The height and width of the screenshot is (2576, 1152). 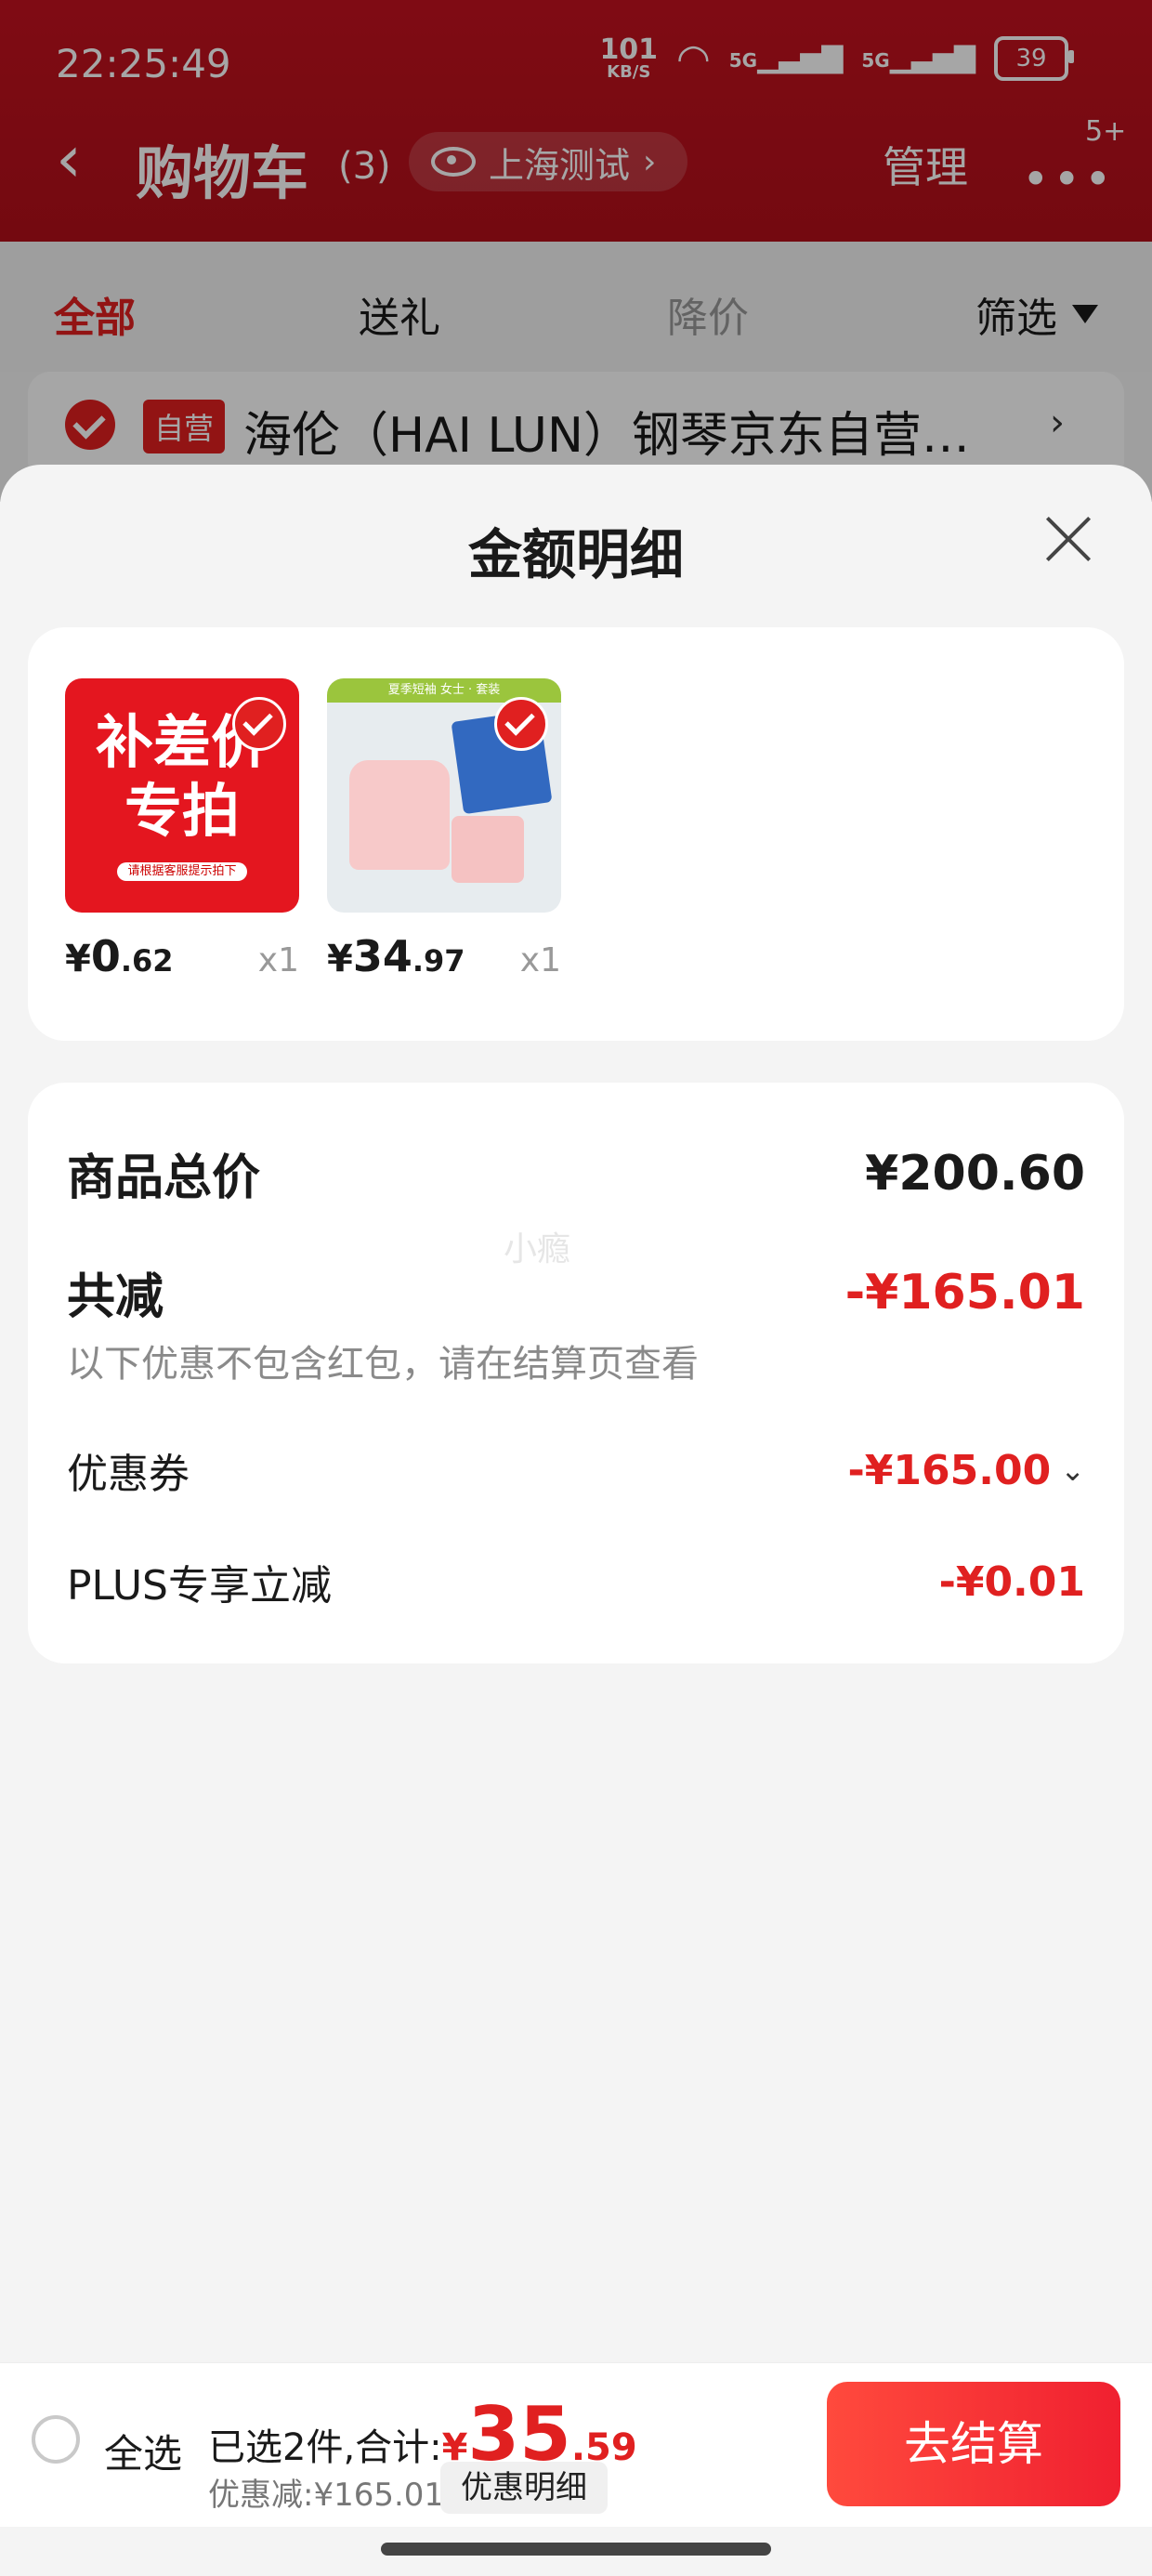 What do you see at coordinates (199, 1586) in the screenshot?
I see `plus-reduce-label: PLUS专享立减` at bounding box center [199, 1586].